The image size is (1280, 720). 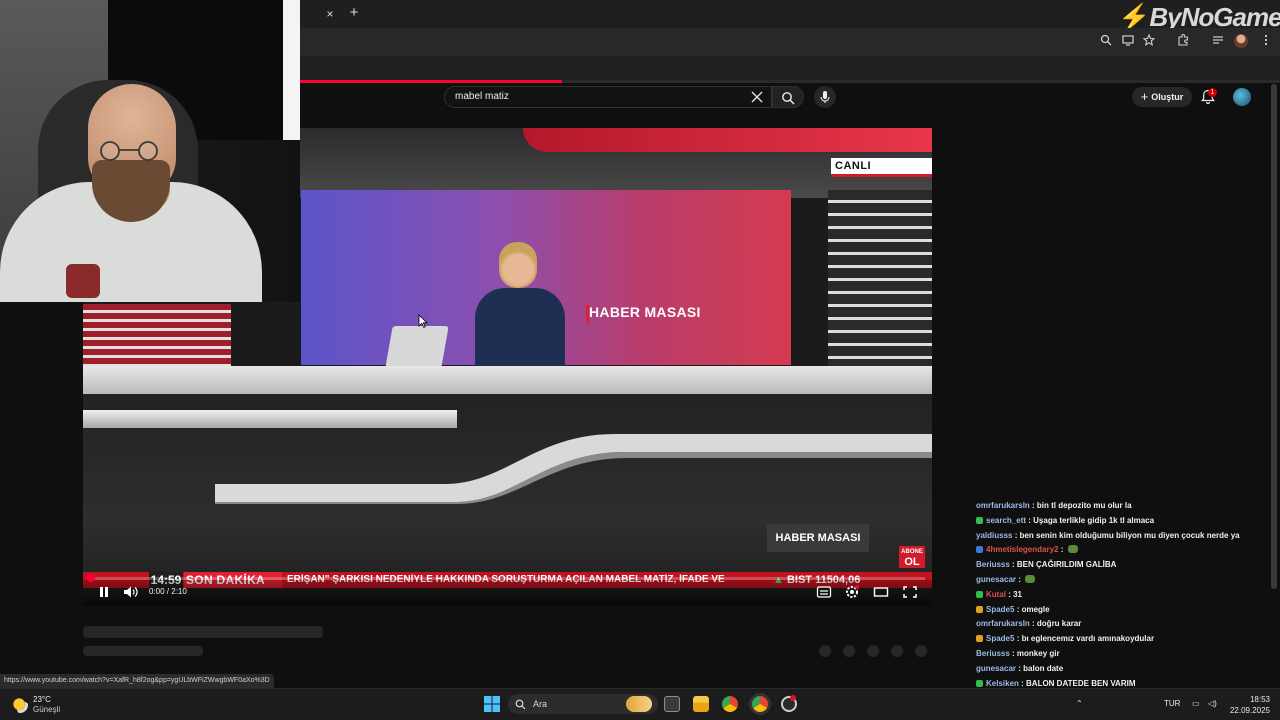 I want to click on theater-mode-icon, so click(x=881, y=592).